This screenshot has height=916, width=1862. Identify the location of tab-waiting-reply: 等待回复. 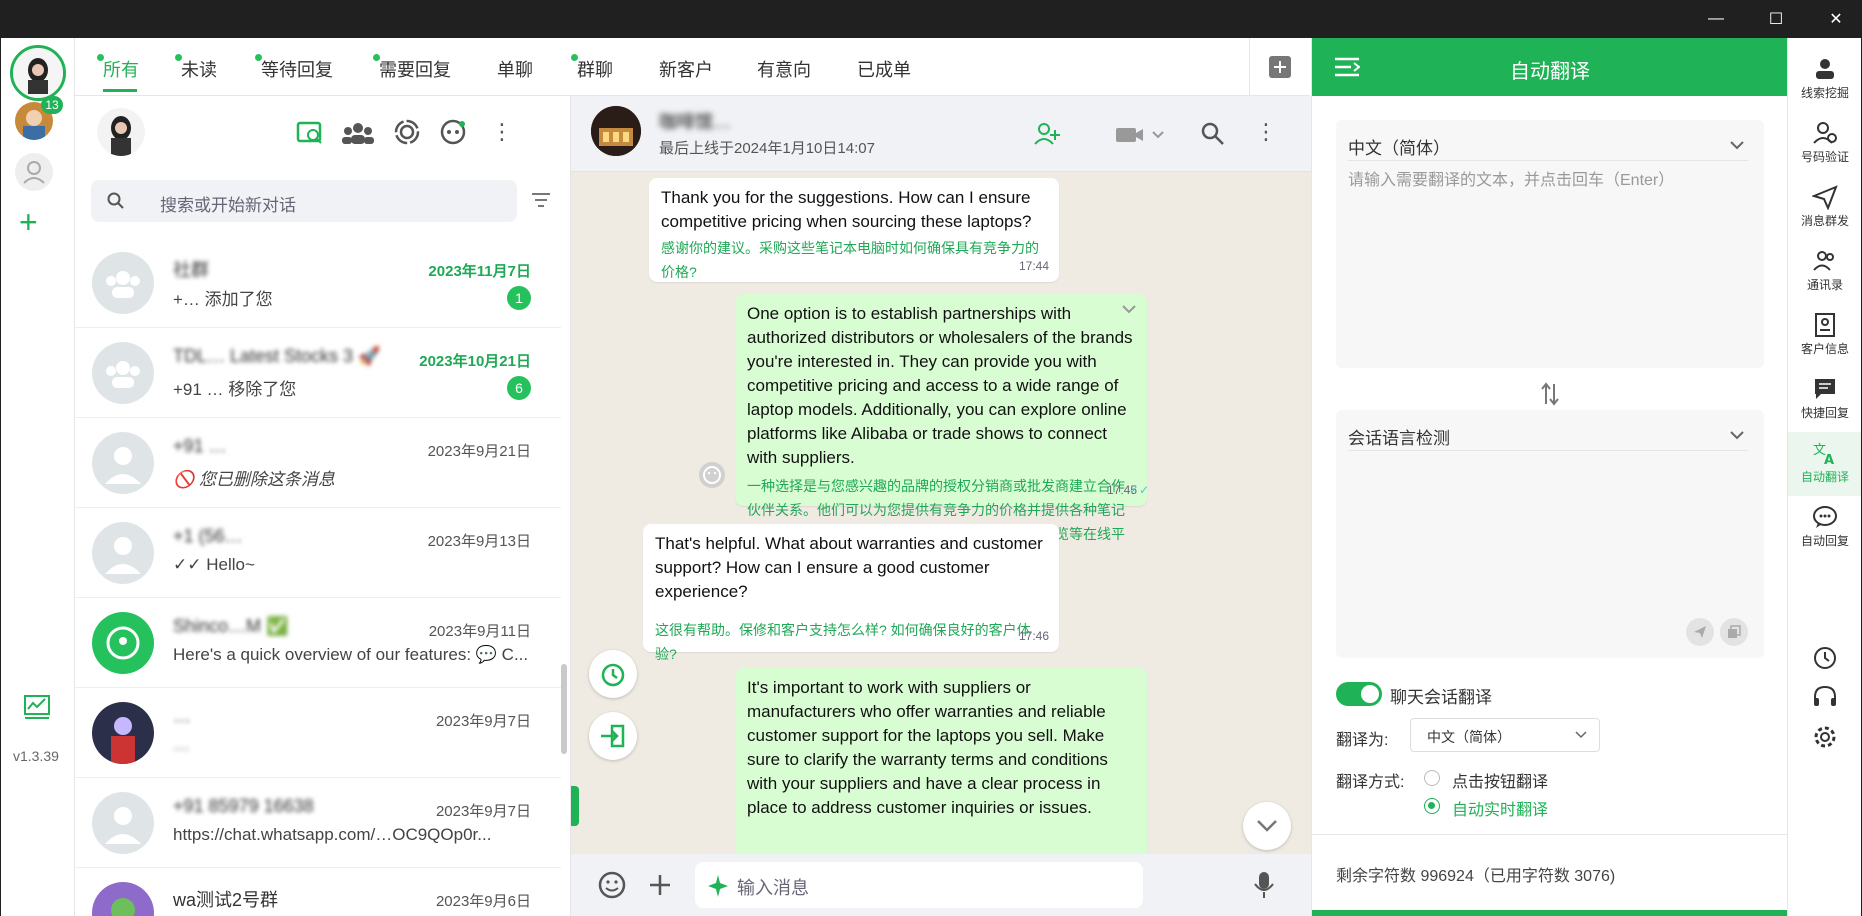
(294, 68).